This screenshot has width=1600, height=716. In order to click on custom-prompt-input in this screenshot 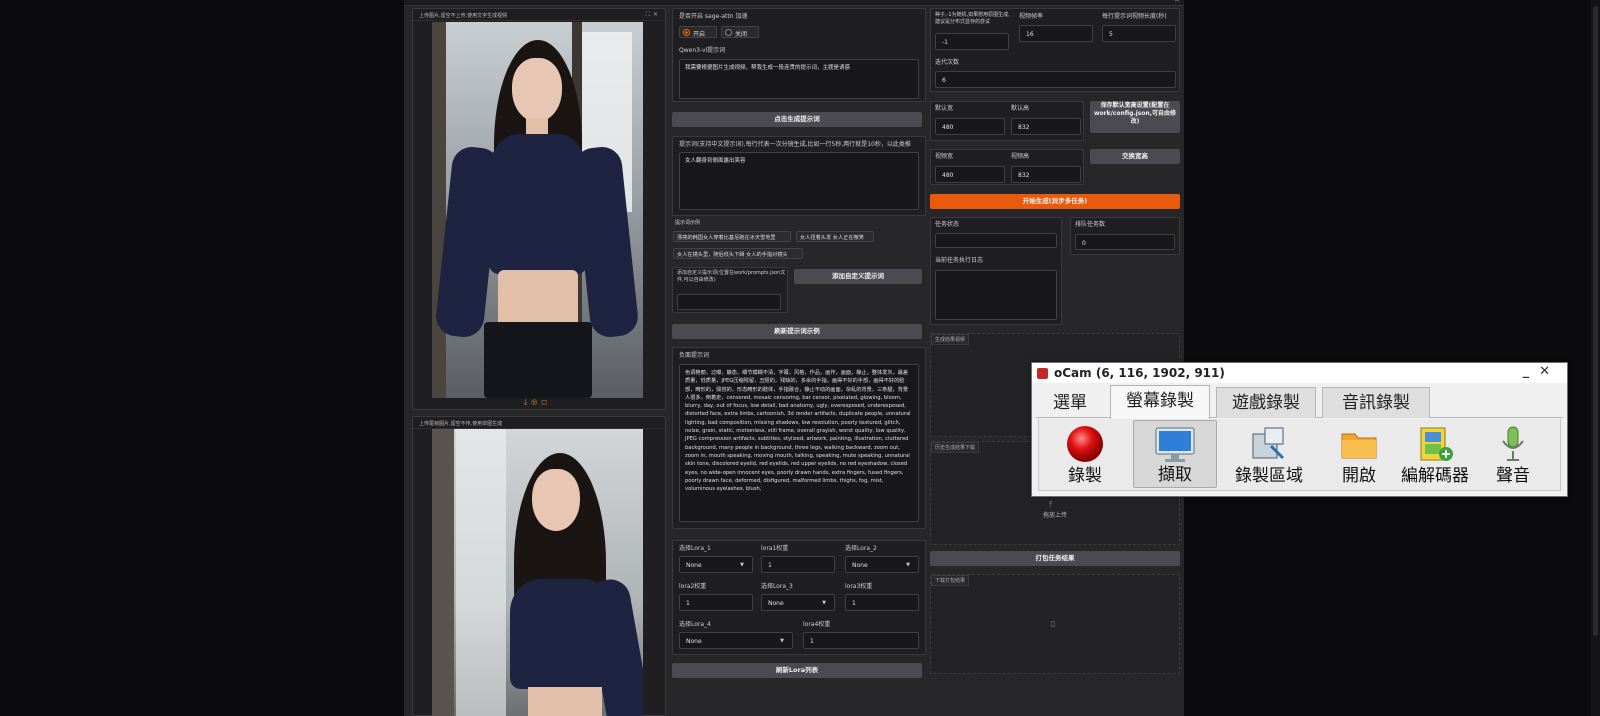, I will do `click(729, 302)`.